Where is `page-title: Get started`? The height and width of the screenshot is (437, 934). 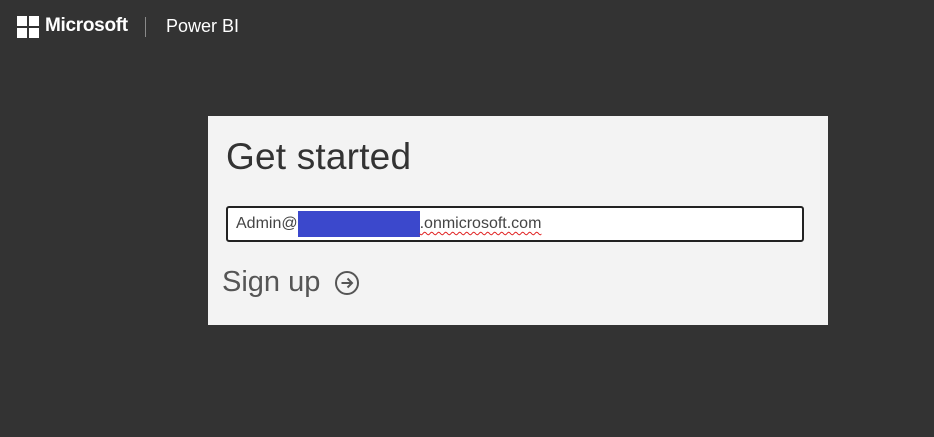 page-title: Get started is located at coordinates (319, 156).